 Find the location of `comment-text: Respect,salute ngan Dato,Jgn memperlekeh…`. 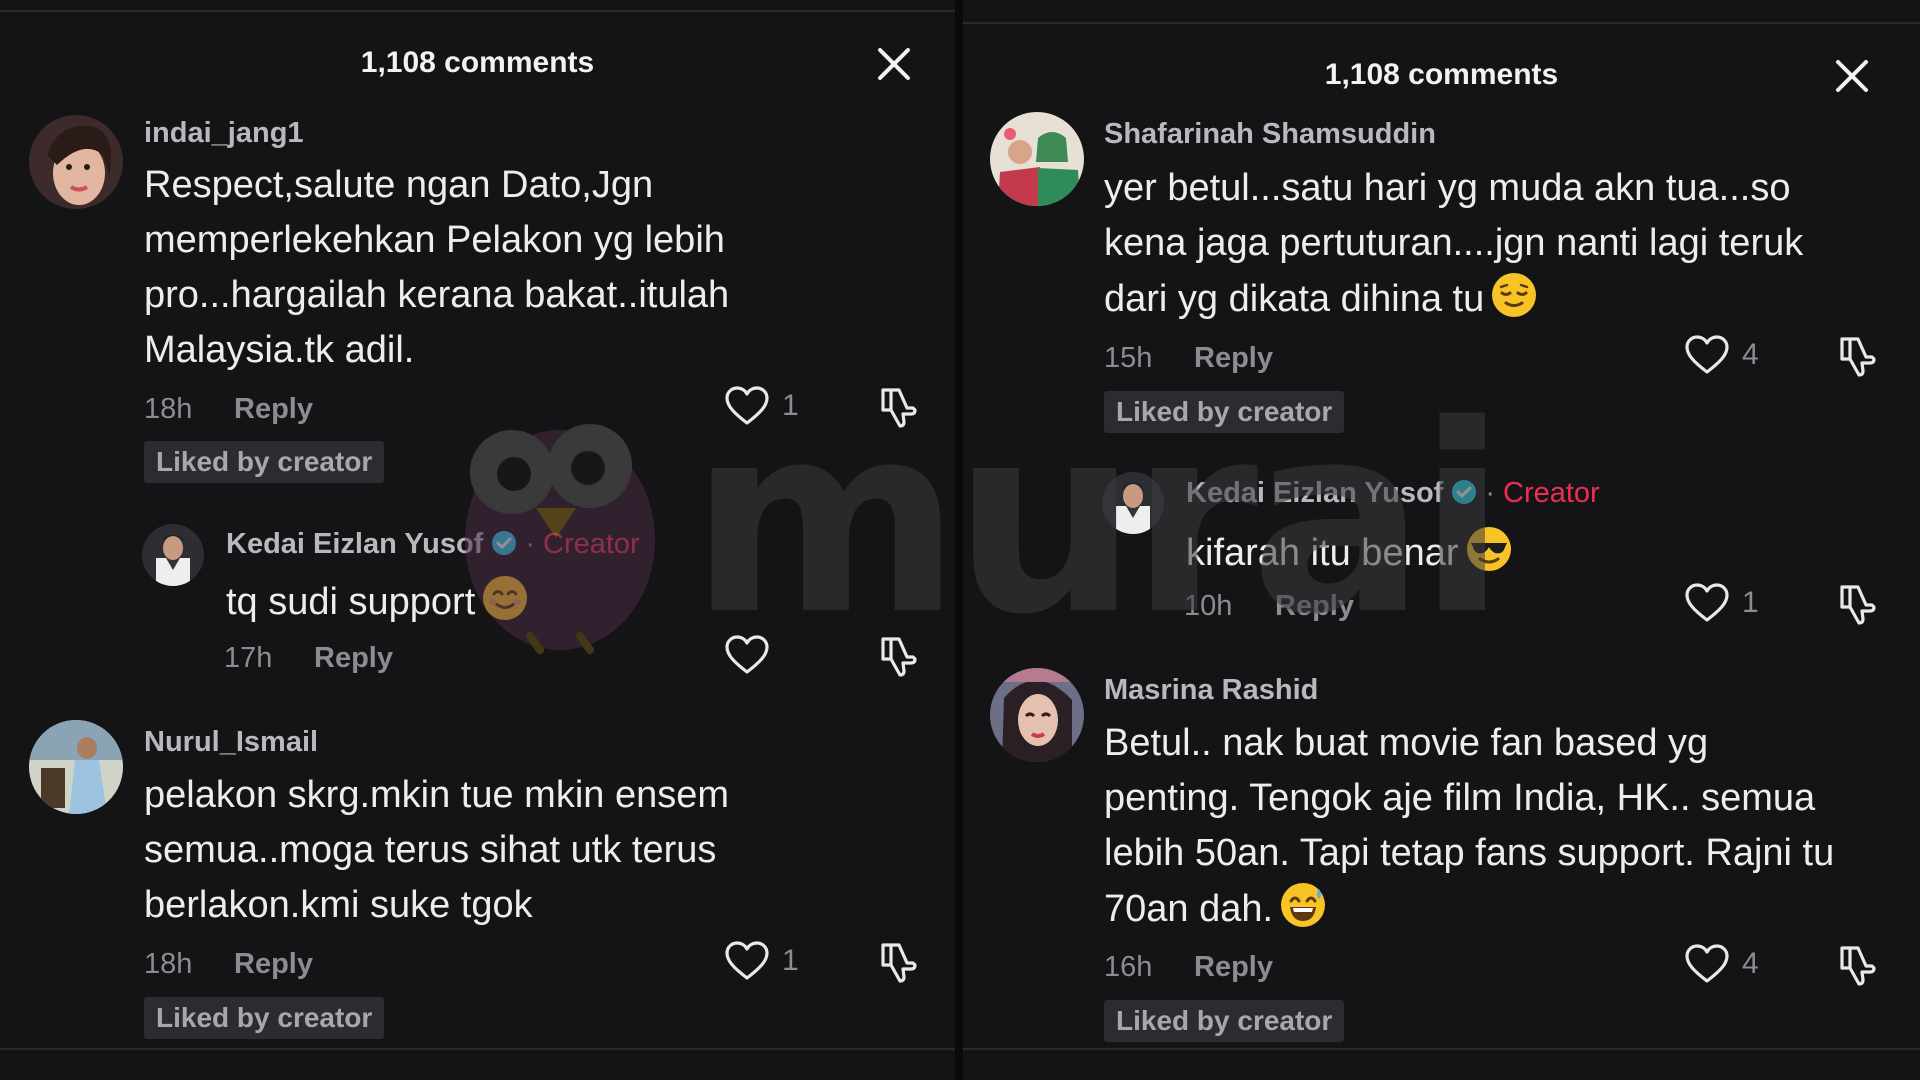

comment-text: Respect,salute ngan Dato,Jgn memperlekeh… is located at coordinates (437, 267).